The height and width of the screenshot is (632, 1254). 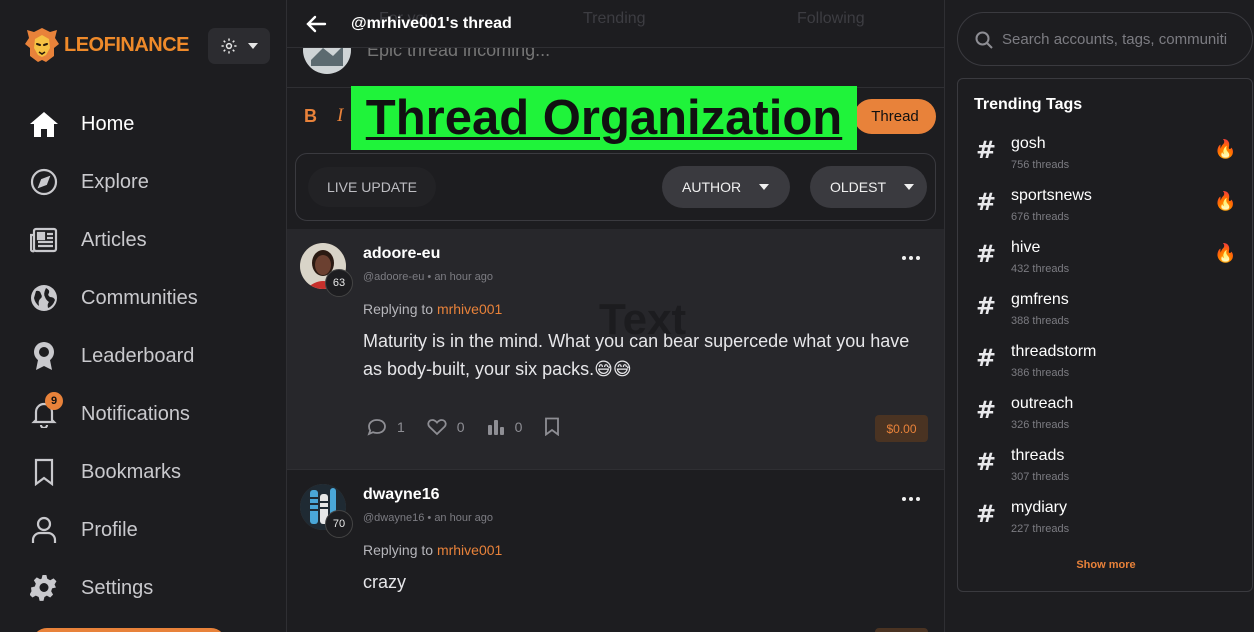 What do you see at coordinates (1106, 257) in the screenshot?
I see `trending-tag: # hive 432 threads 🔥` at bounding box center [1106, 257].